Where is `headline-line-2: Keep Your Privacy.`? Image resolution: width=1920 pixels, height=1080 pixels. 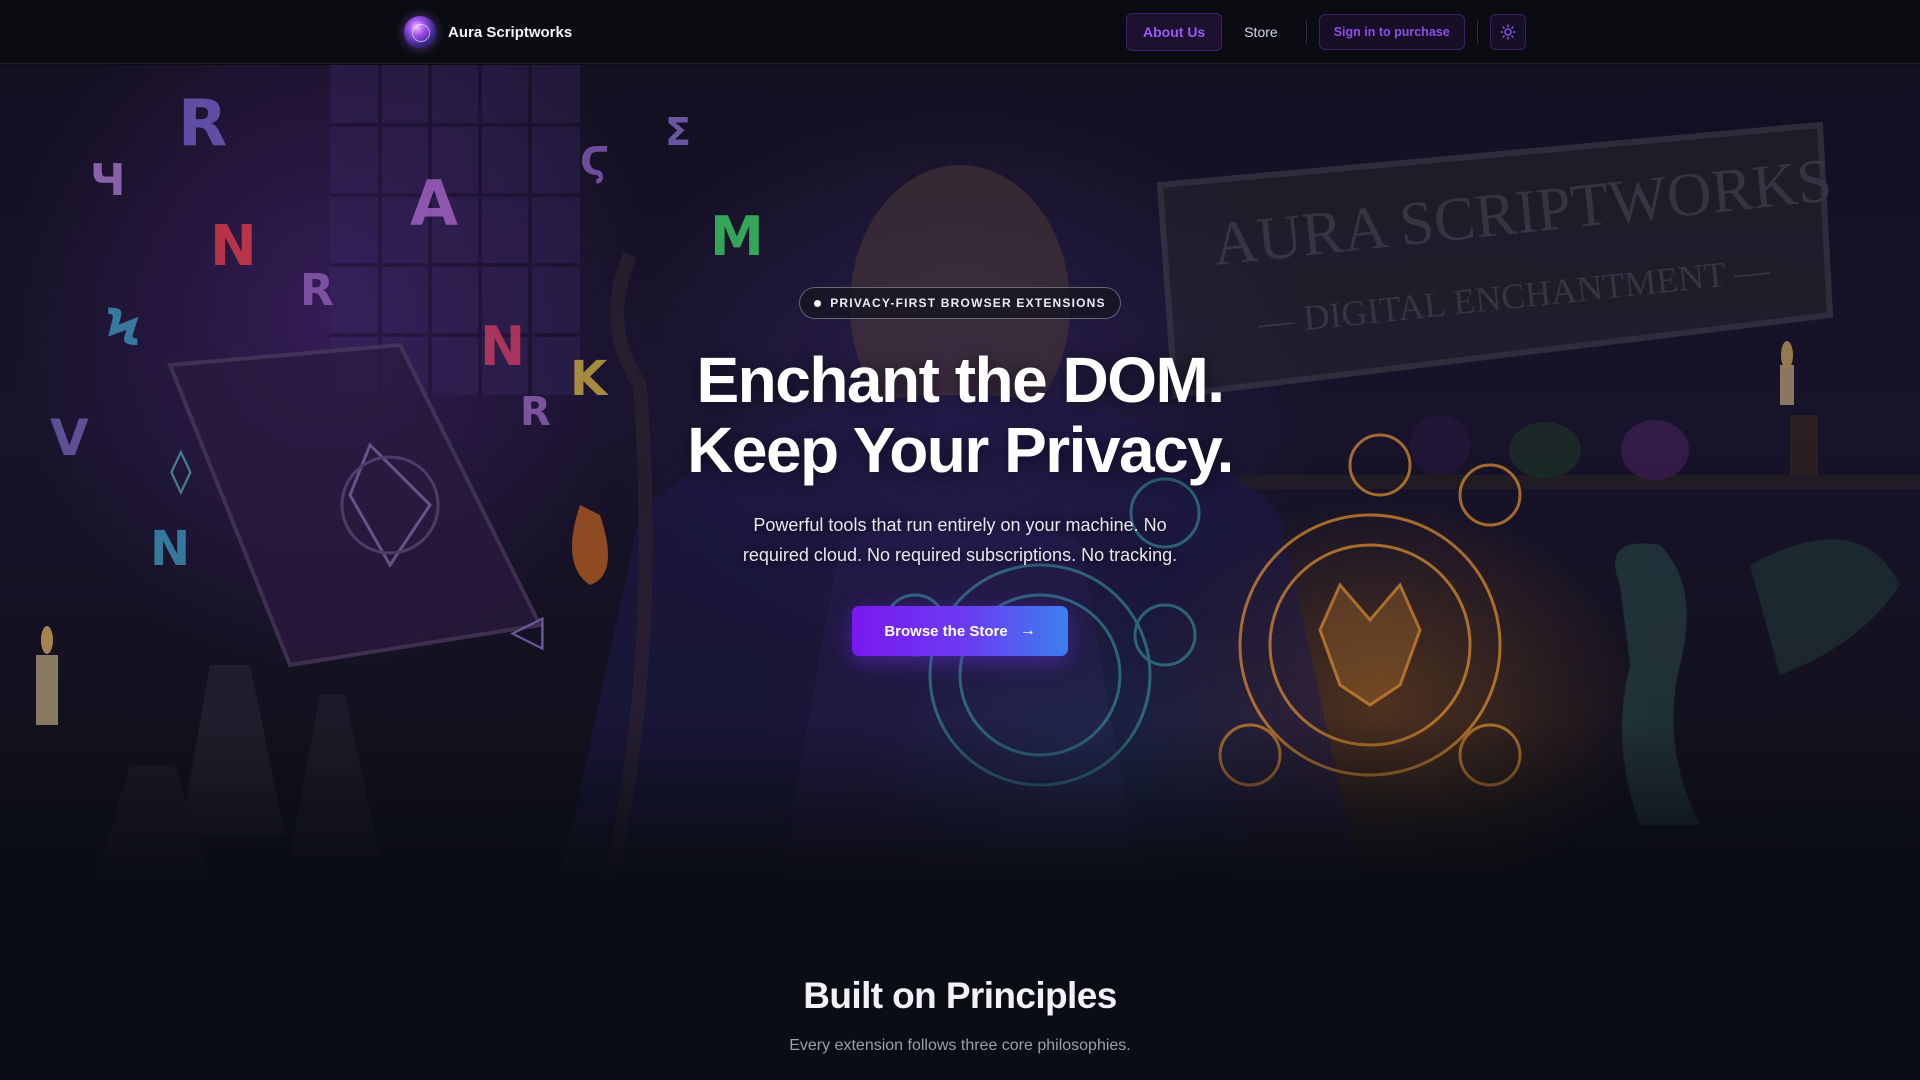 headline-line-2: Keep Your Privacy. is located at coordinates (960, 450).